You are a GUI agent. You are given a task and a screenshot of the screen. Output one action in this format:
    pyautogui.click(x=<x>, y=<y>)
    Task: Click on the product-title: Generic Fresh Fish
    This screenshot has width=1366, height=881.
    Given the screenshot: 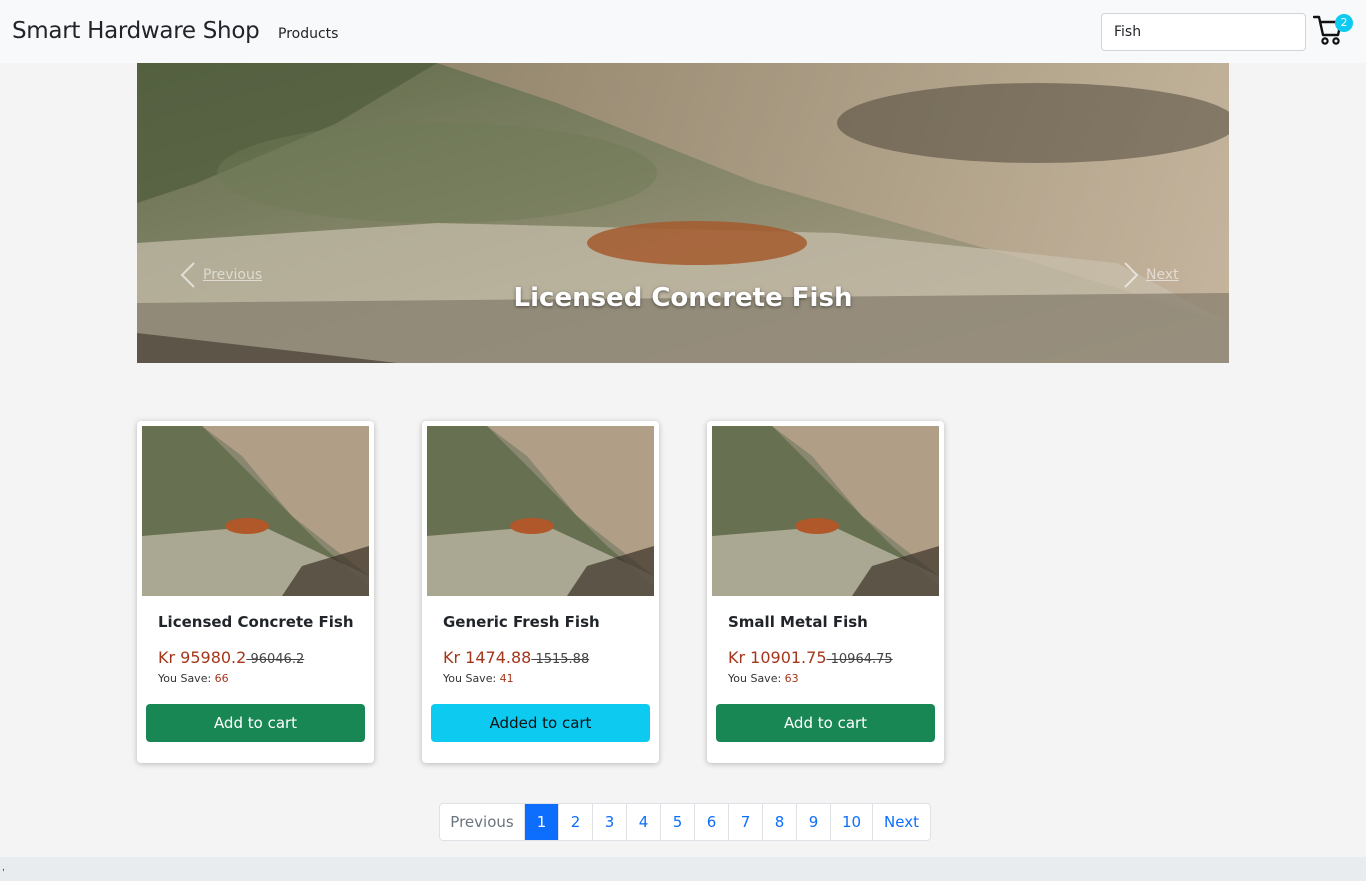 What is the action you would take?
    pyautogui.click(x=521, y=622)
    